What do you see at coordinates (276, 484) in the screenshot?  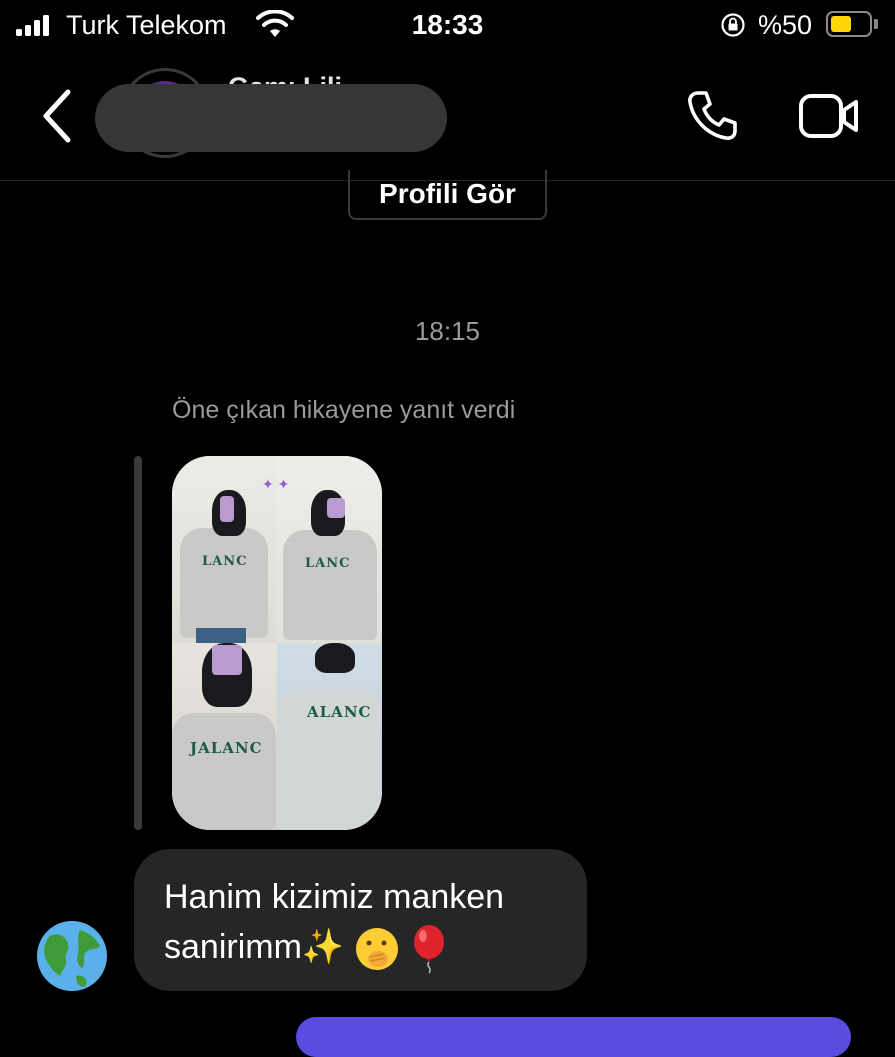 I see `unicorn-sticker-icon: ✦ ✦` at bounding box center [276, 484].